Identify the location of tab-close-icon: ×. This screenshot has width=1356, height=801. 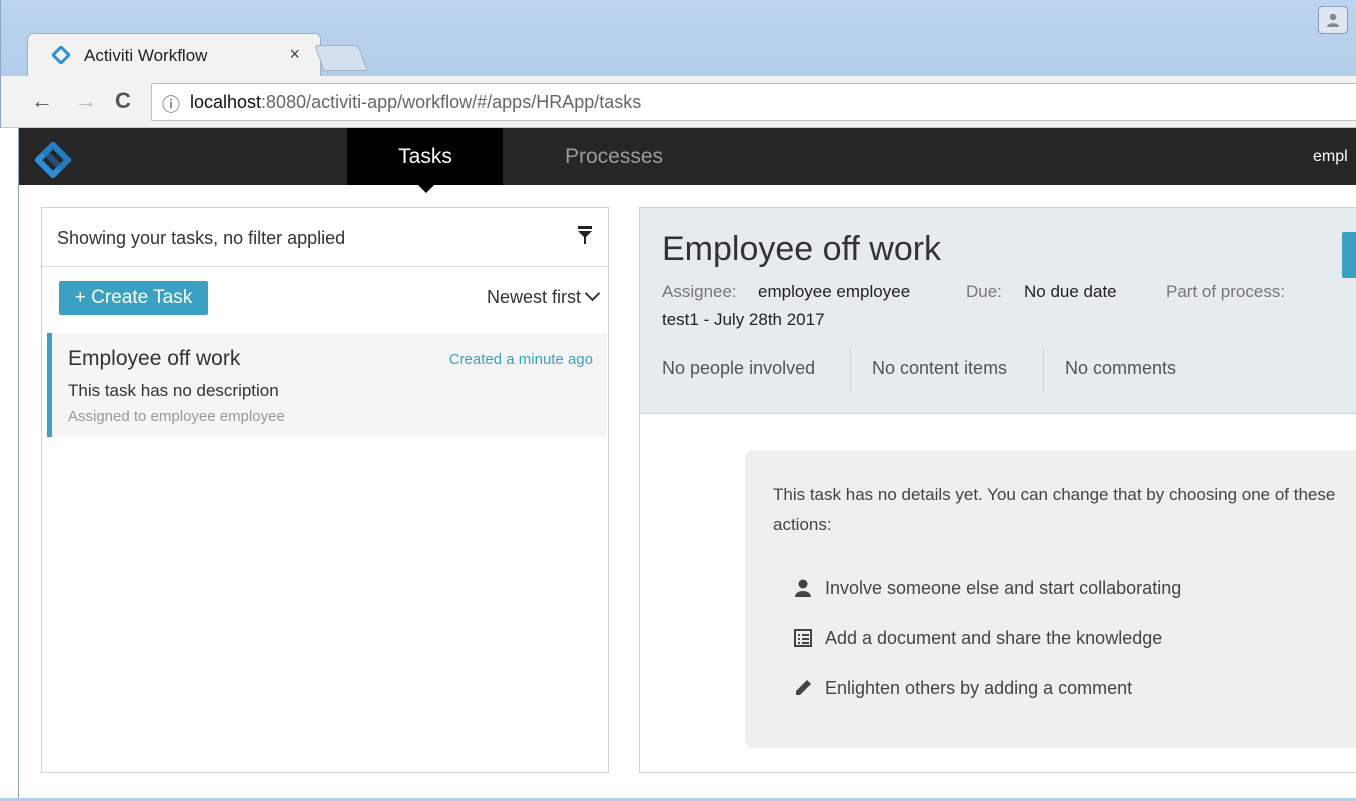
(294, 54).